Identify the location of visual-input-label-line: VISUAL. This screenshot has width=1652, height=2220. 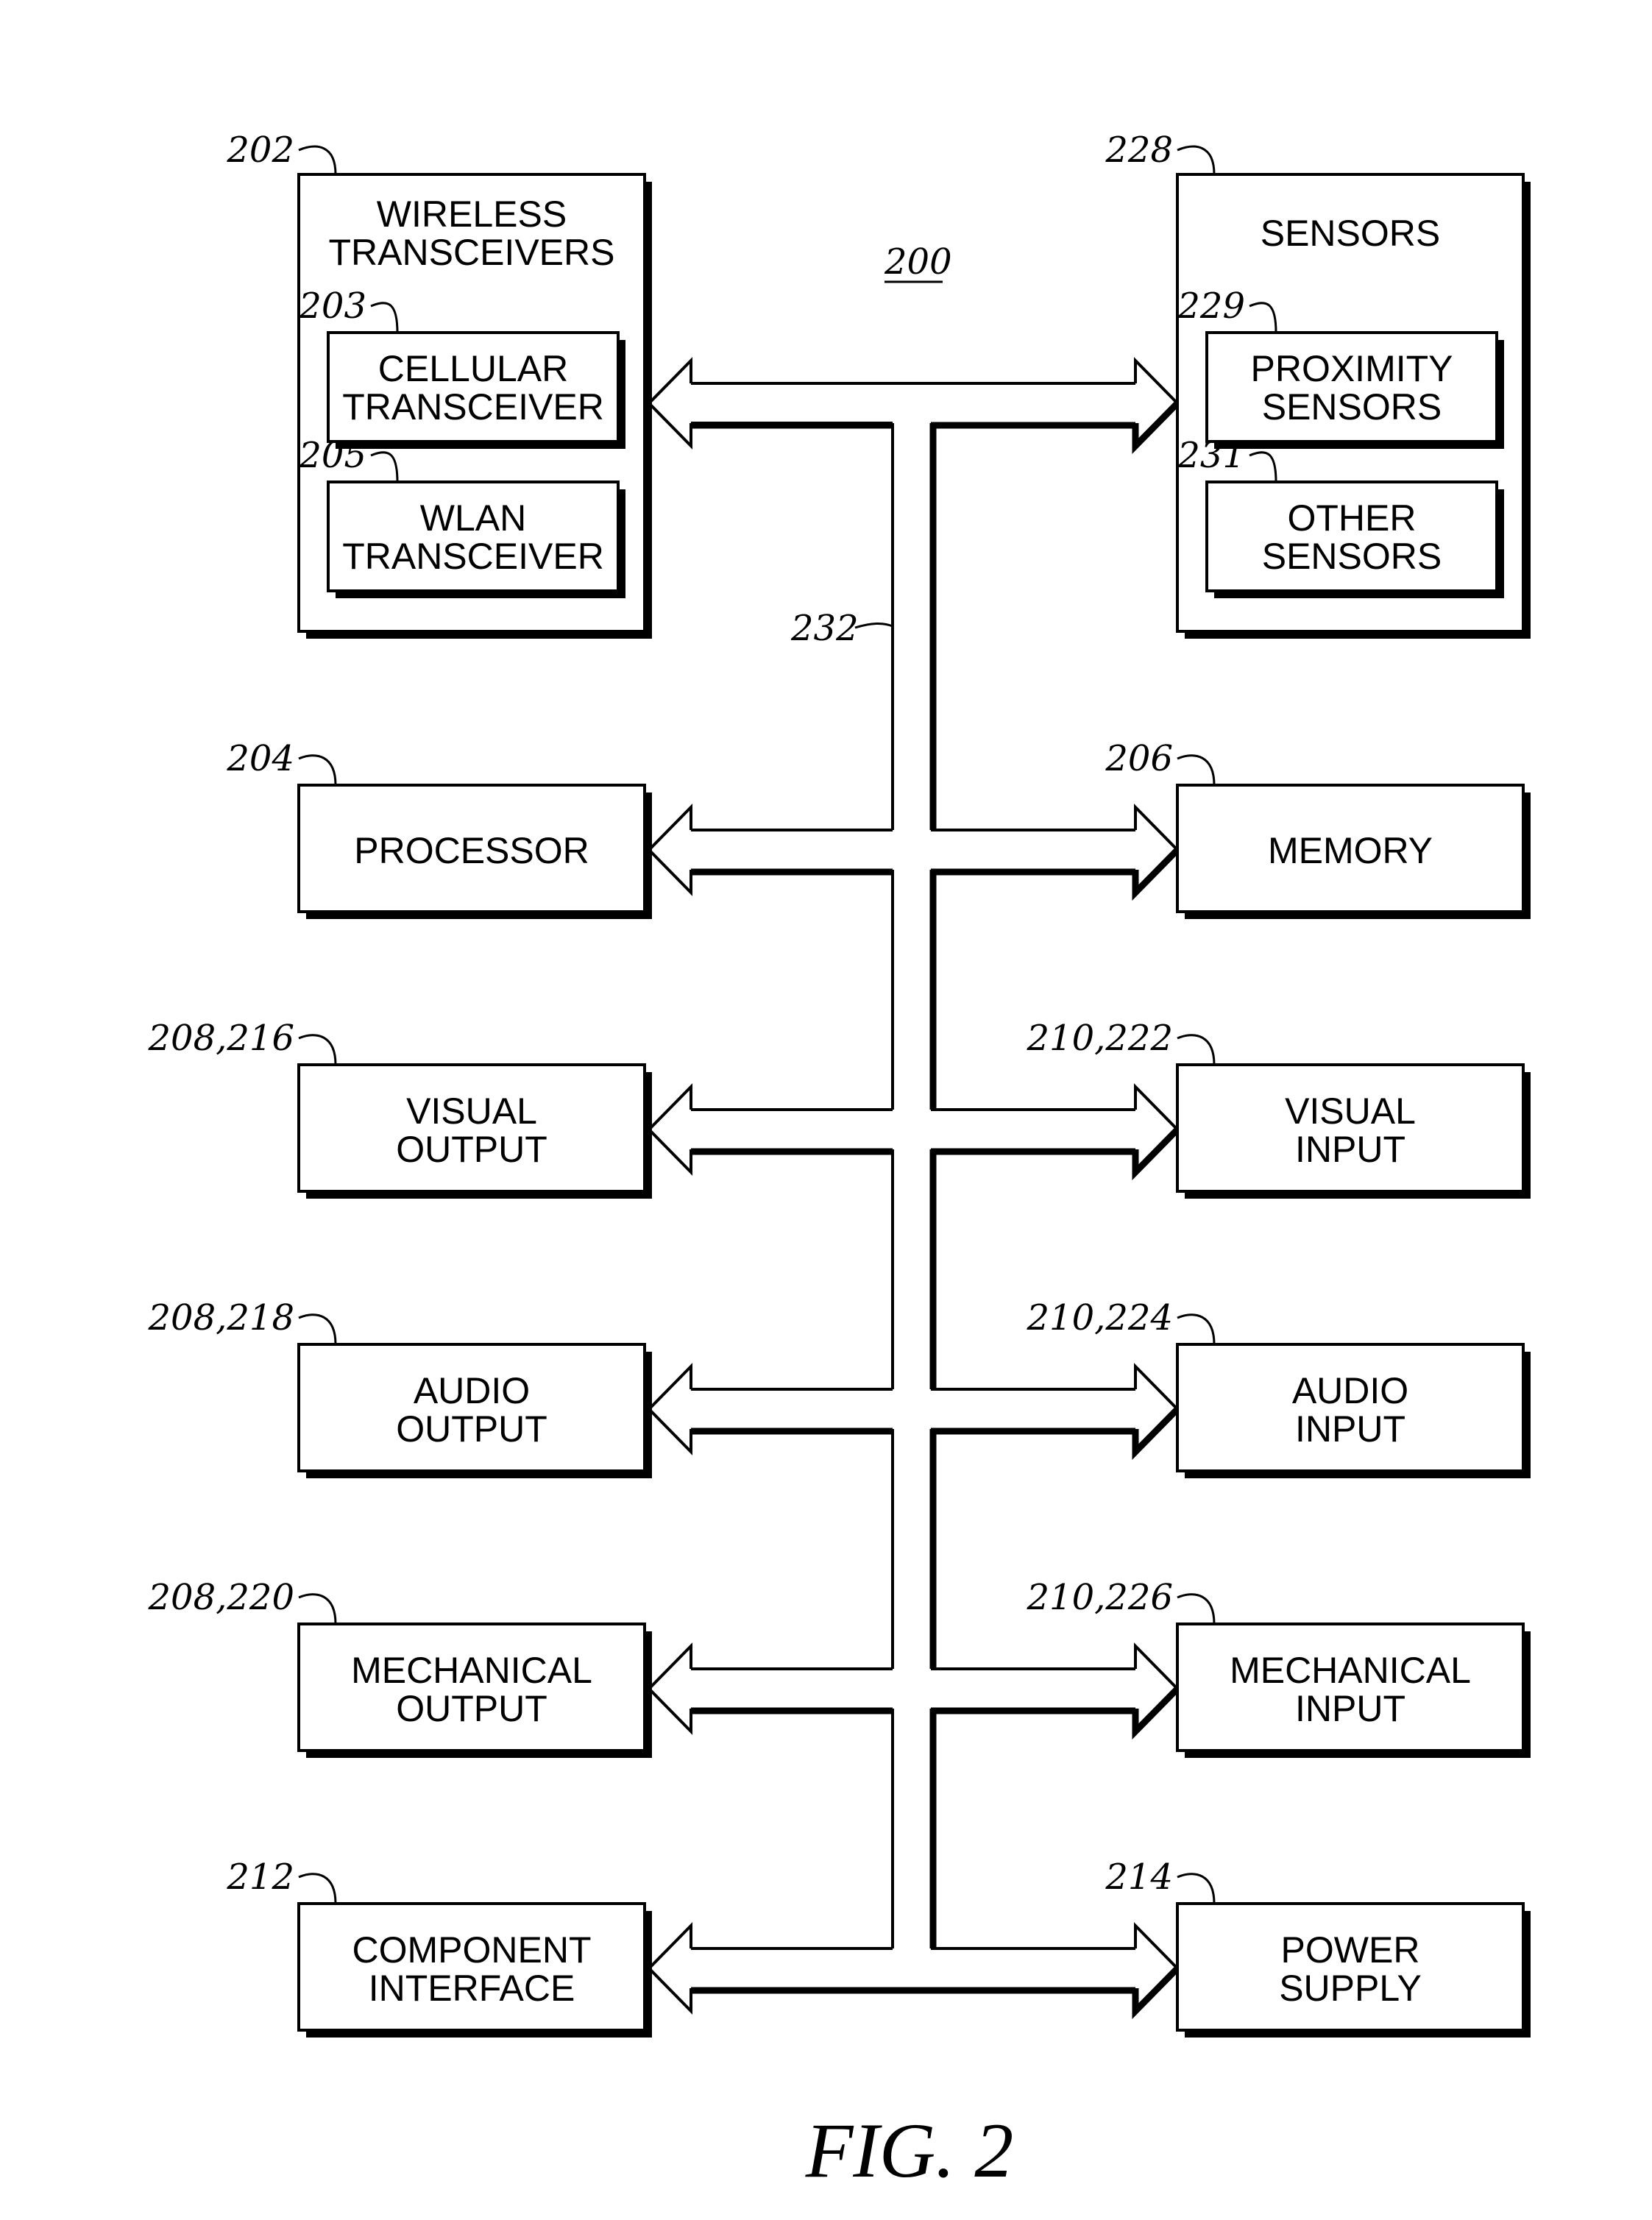
(1350, 1111).